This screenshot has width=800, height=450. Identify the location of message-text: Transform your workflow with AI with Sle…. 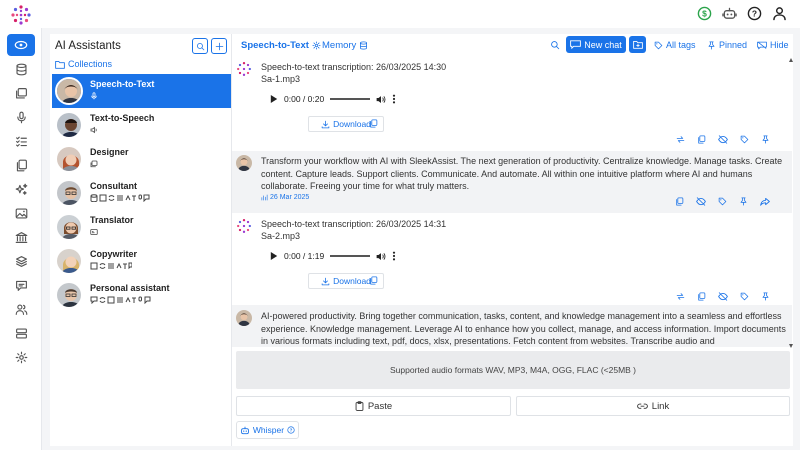
(522, 173).